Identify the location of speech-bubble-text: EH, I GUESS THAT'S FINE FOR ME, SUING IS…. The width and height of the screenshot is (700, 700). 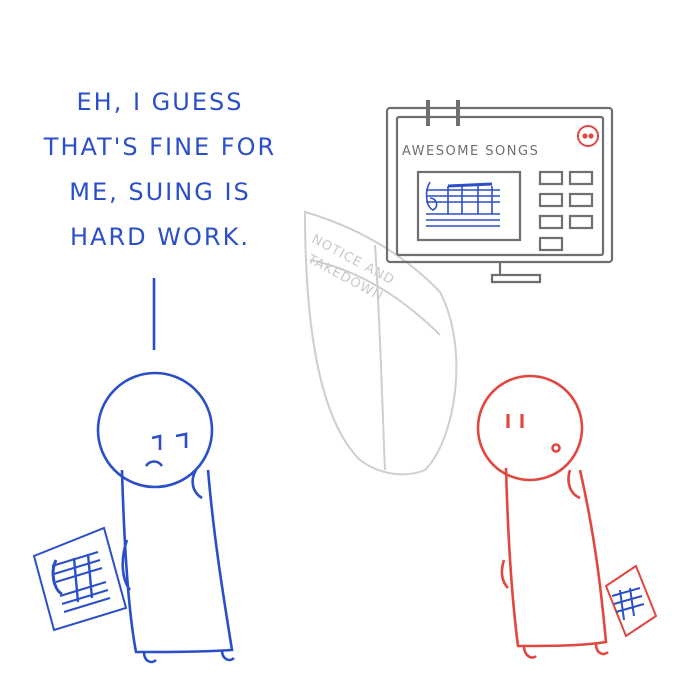
(160, 170).